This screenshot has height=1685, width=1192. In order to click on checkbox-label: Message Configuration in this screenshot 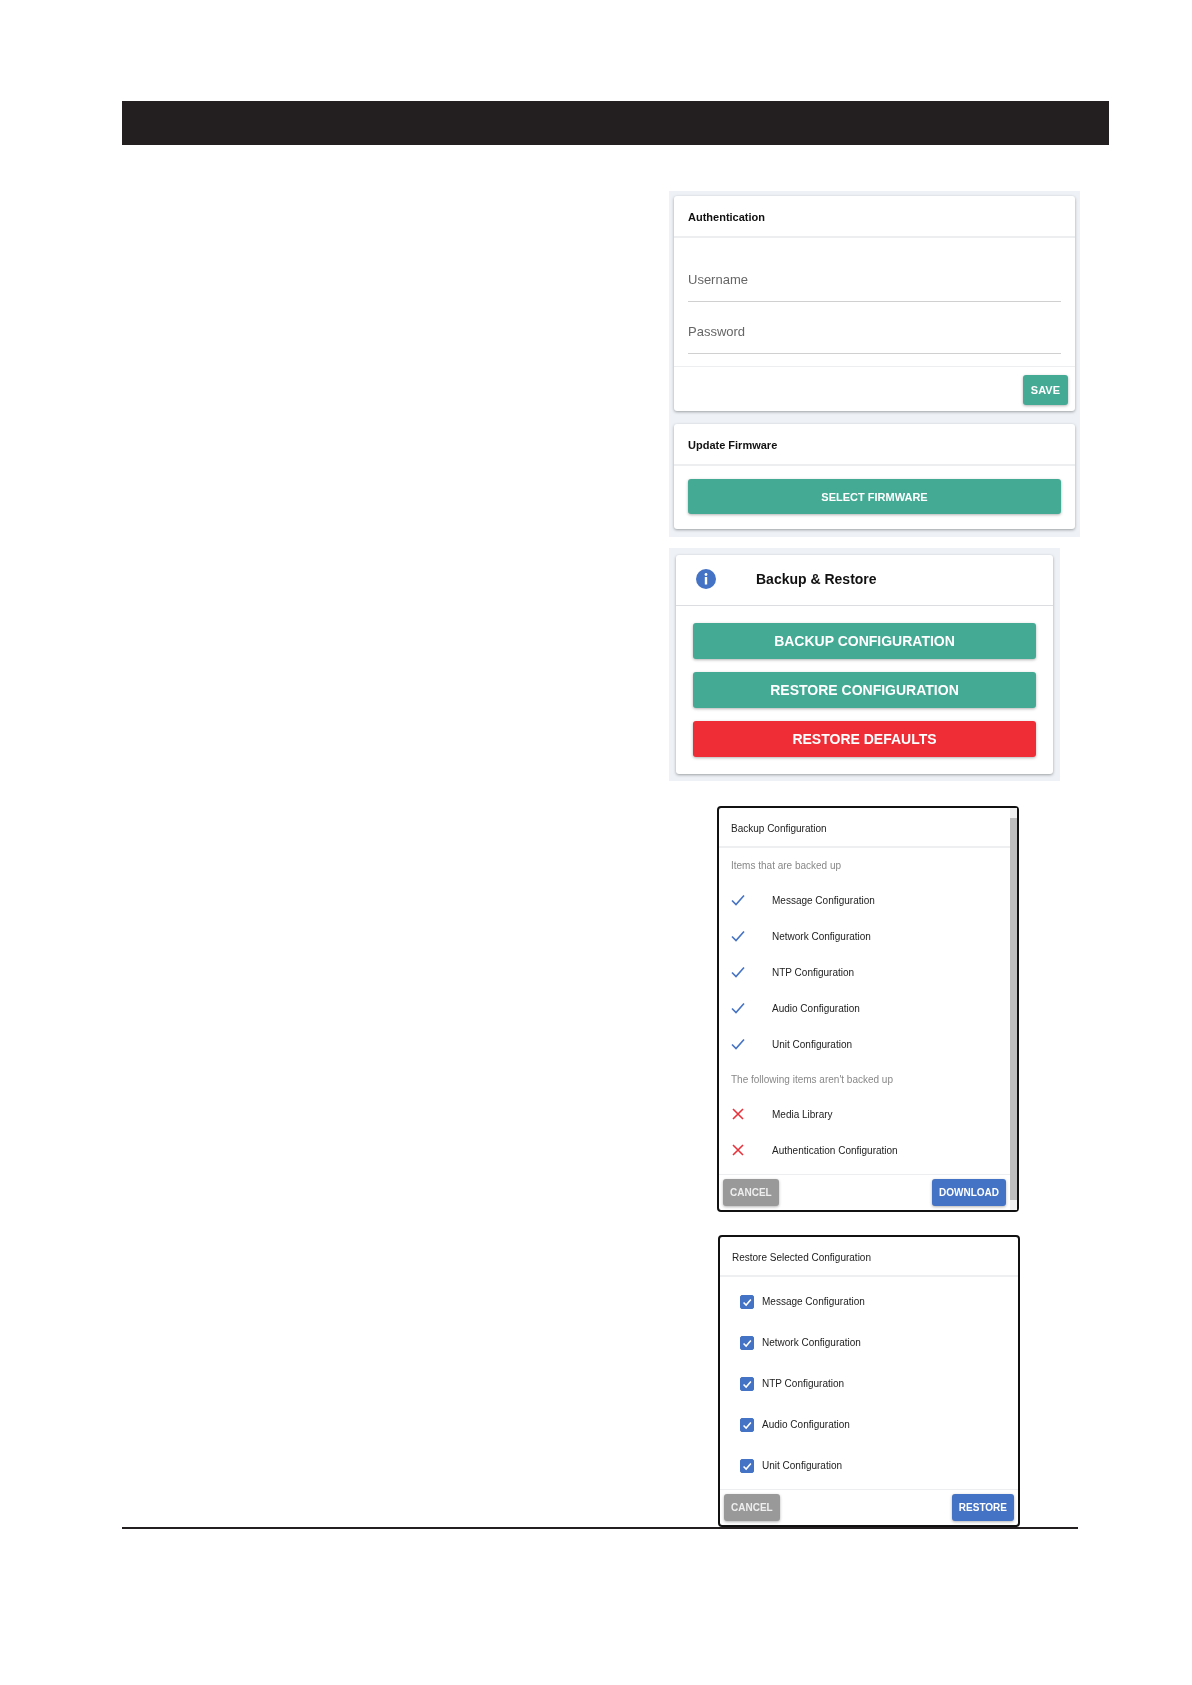, I will do `click(813, 1301)`.